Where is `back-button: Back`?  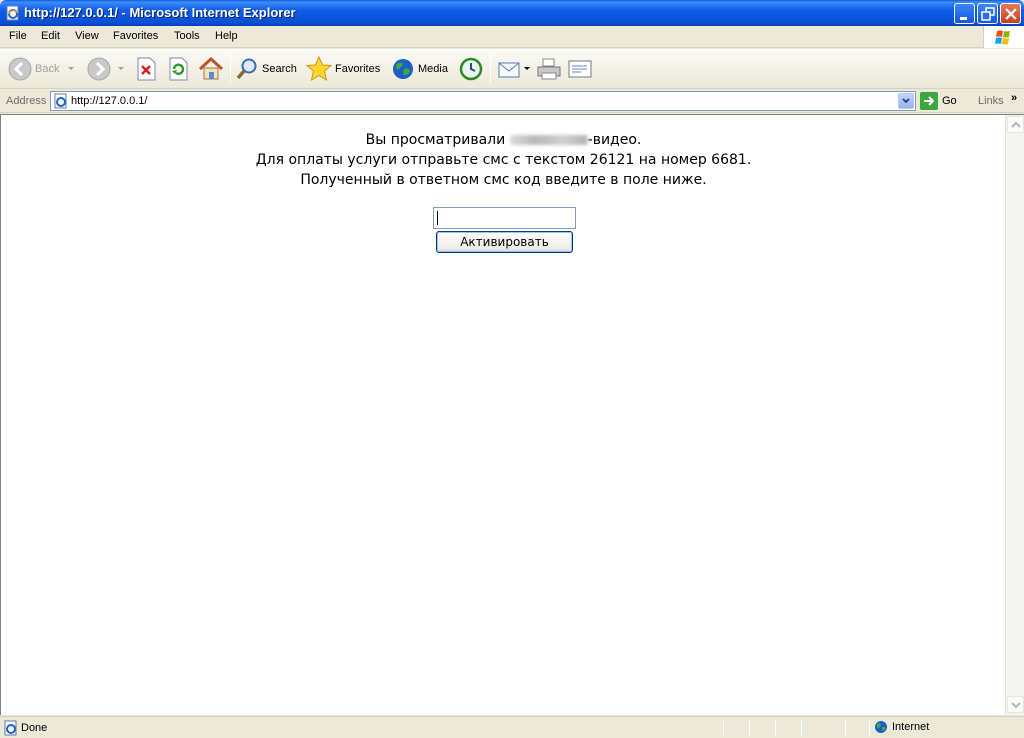
back-button: Back is located at coordinates (42, 69).